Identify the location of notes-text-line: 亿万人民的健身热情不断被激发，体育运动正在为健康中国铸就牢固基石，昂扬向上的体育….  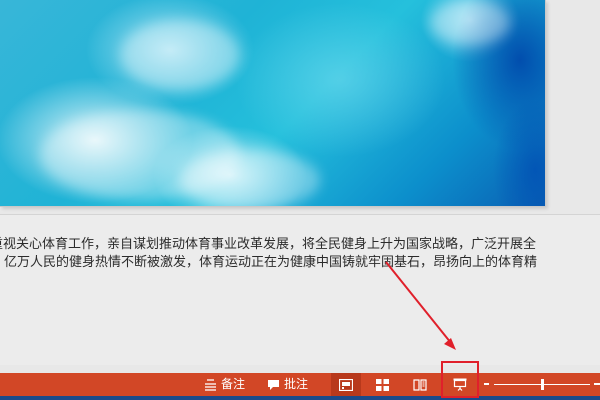
(271, 262).